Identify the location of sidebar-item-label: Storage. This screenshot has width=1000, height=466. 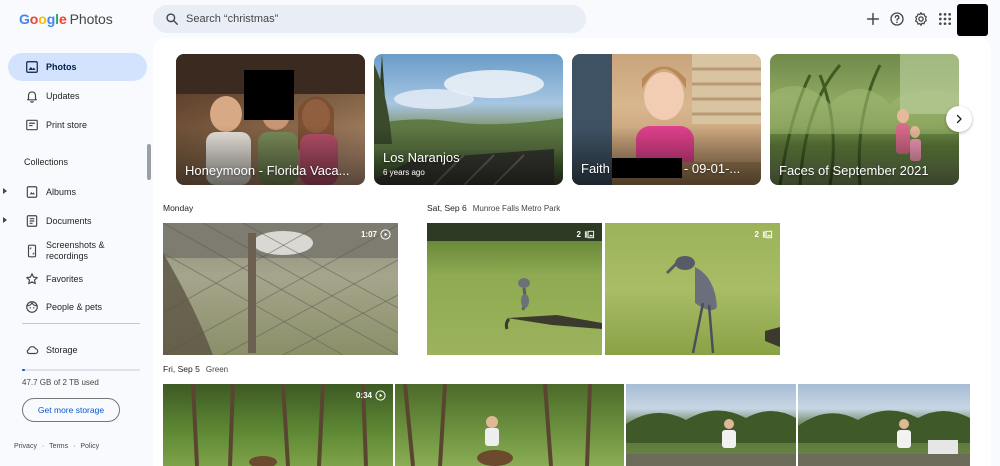
(62, 349).